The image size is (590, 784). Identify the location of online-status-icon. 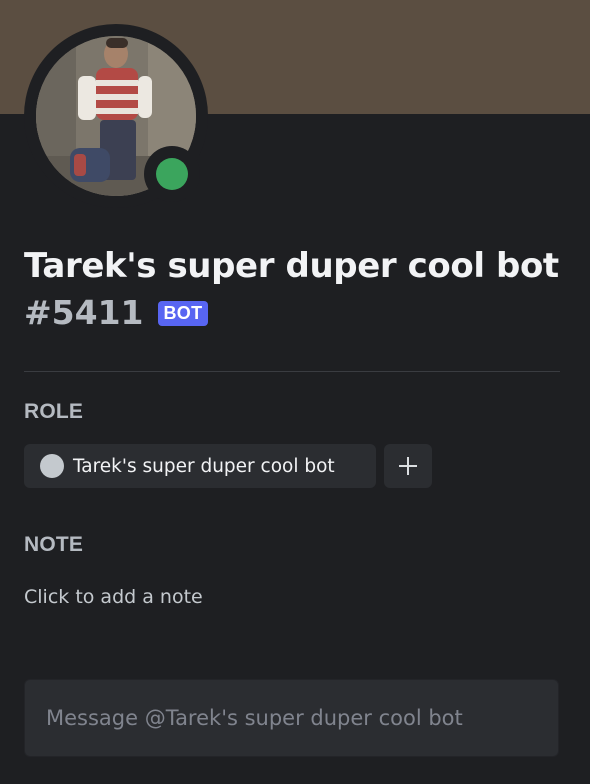
(172, 174).